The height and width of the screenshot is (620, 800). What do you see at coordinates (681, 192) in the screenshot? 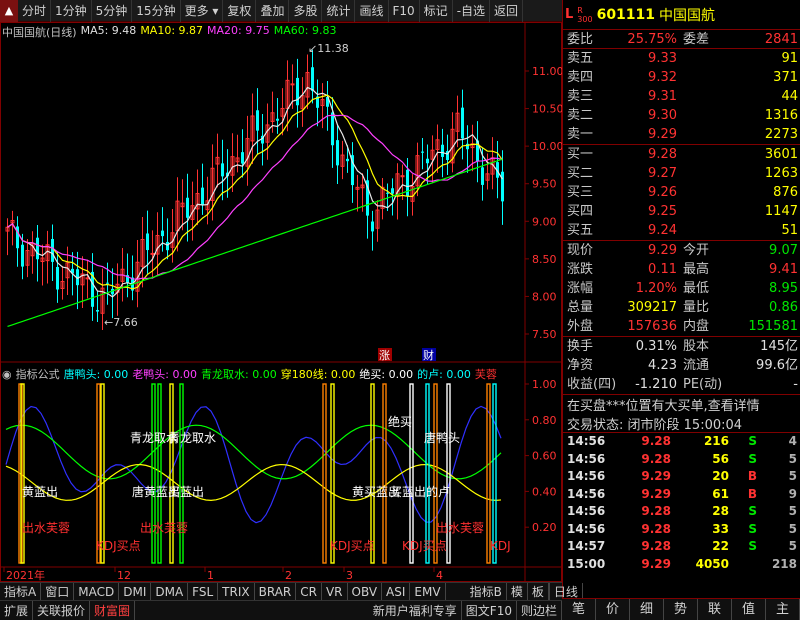
I see `bid-row-2: 买三 9.26 876` at bounding box center [681, 192].